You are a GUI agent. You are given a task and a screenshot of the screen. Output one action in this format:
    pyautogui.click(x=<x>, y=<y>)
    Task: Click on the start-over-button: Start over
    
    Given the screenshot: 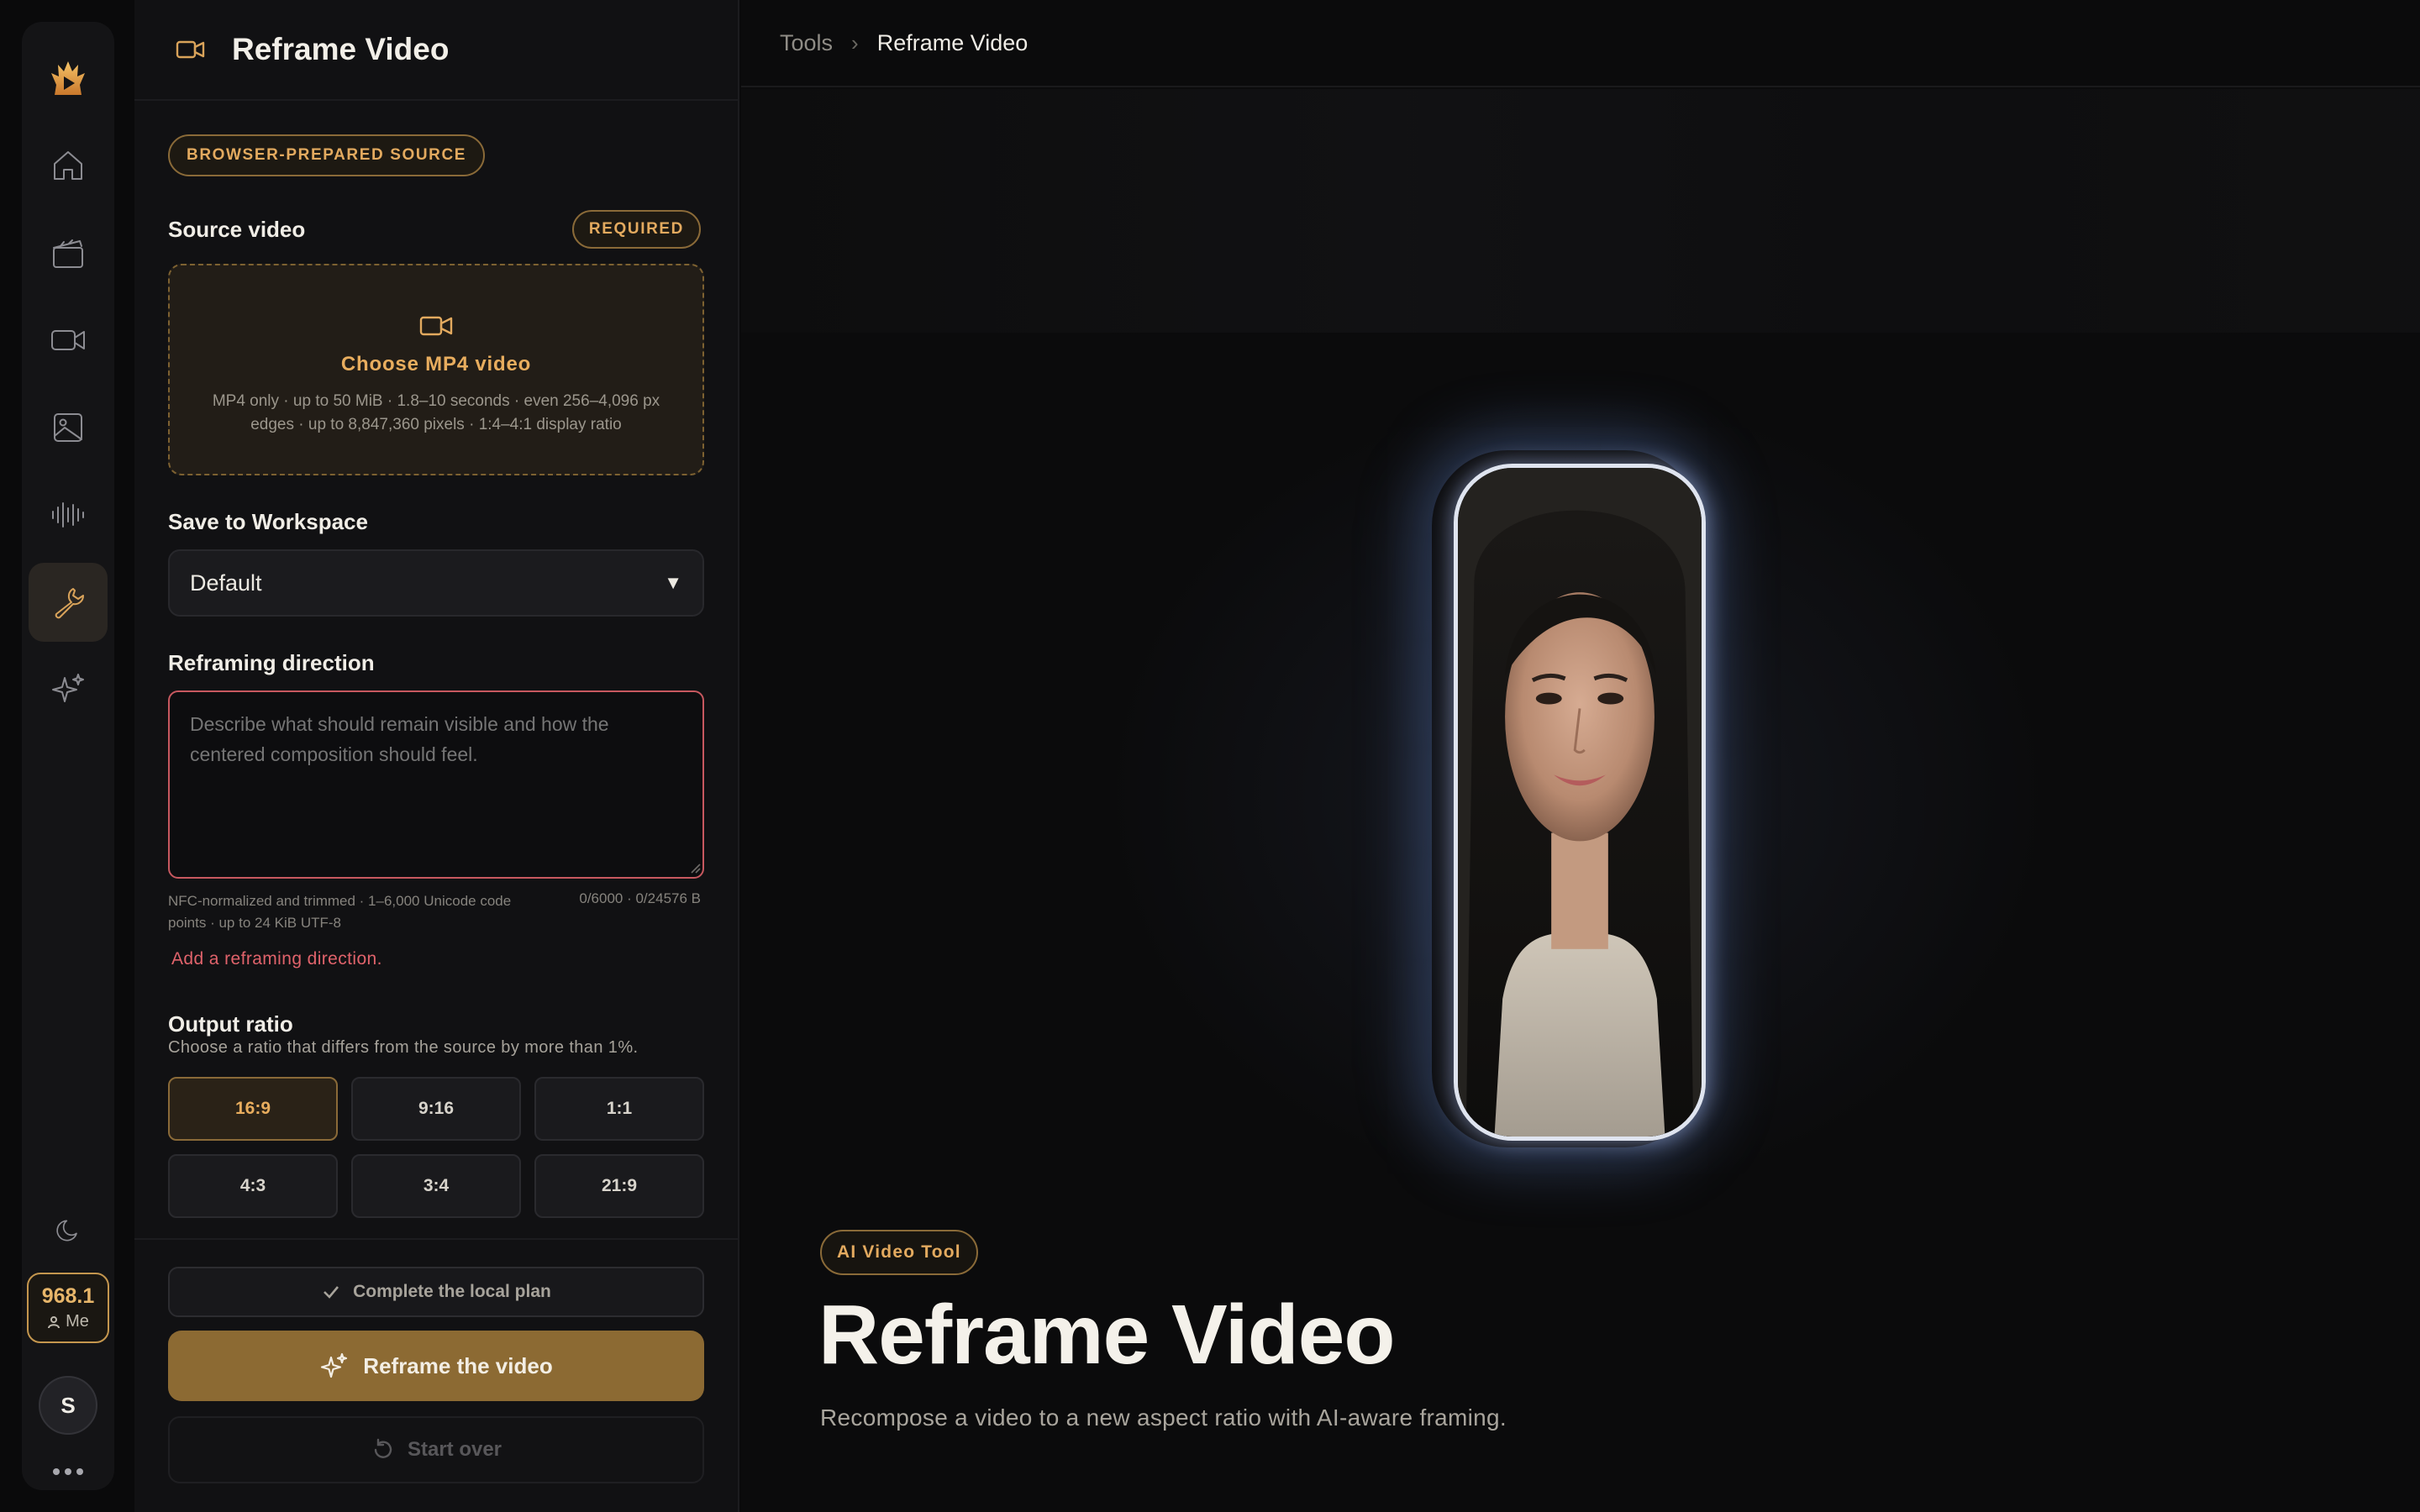 What is the action you would take?
    pyautogui.click(x=436, y=1449)
    